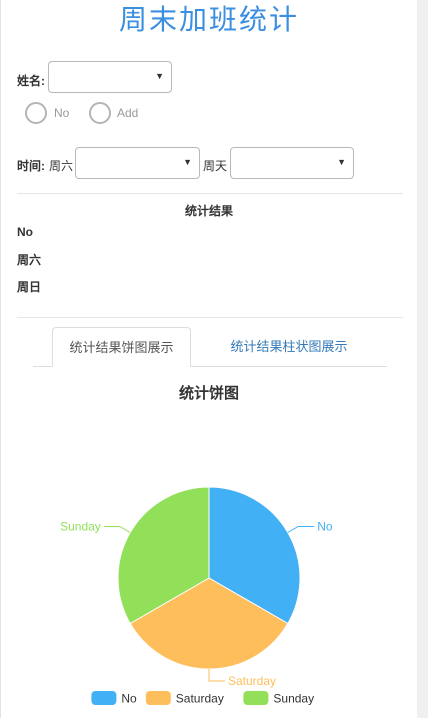  Describe the element at coordinates (293, 699) in the screenshot. I see `legend-label-sunday: Sunday` at that location.